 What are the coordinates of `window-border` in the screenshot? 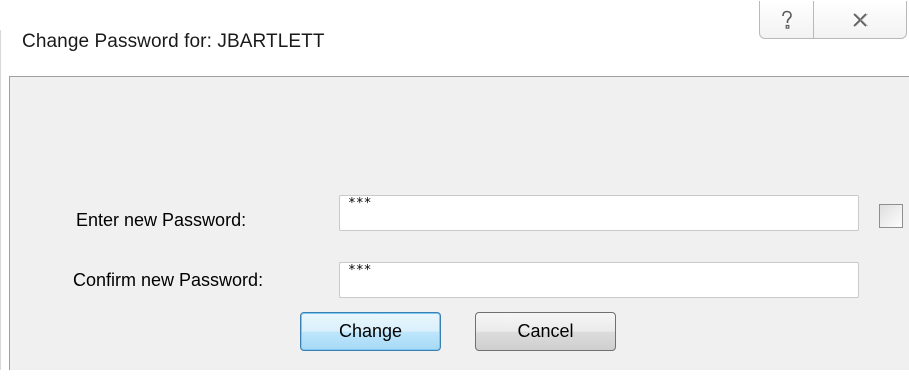 It's located at (0, 200).